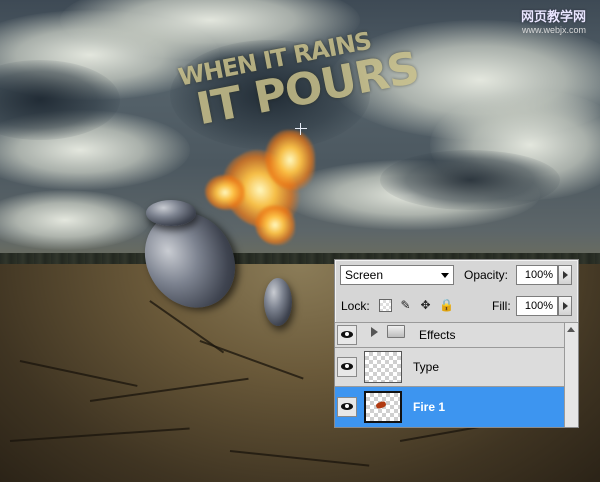  What do you see at coordinates (445, 275) in the screenshot?
I see `chevron-down-icon` at bounding box center [445, 275].